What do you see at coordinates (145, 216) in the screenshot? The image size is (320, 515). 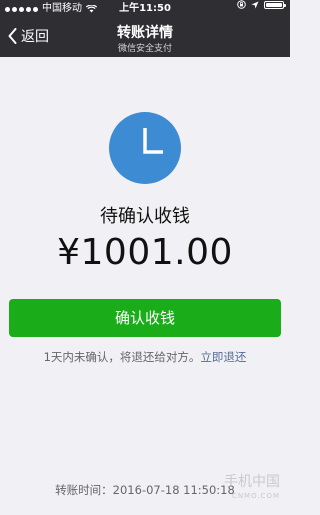 I see `transfer-status: 待确认收钱` at bounding box center [145, 216].